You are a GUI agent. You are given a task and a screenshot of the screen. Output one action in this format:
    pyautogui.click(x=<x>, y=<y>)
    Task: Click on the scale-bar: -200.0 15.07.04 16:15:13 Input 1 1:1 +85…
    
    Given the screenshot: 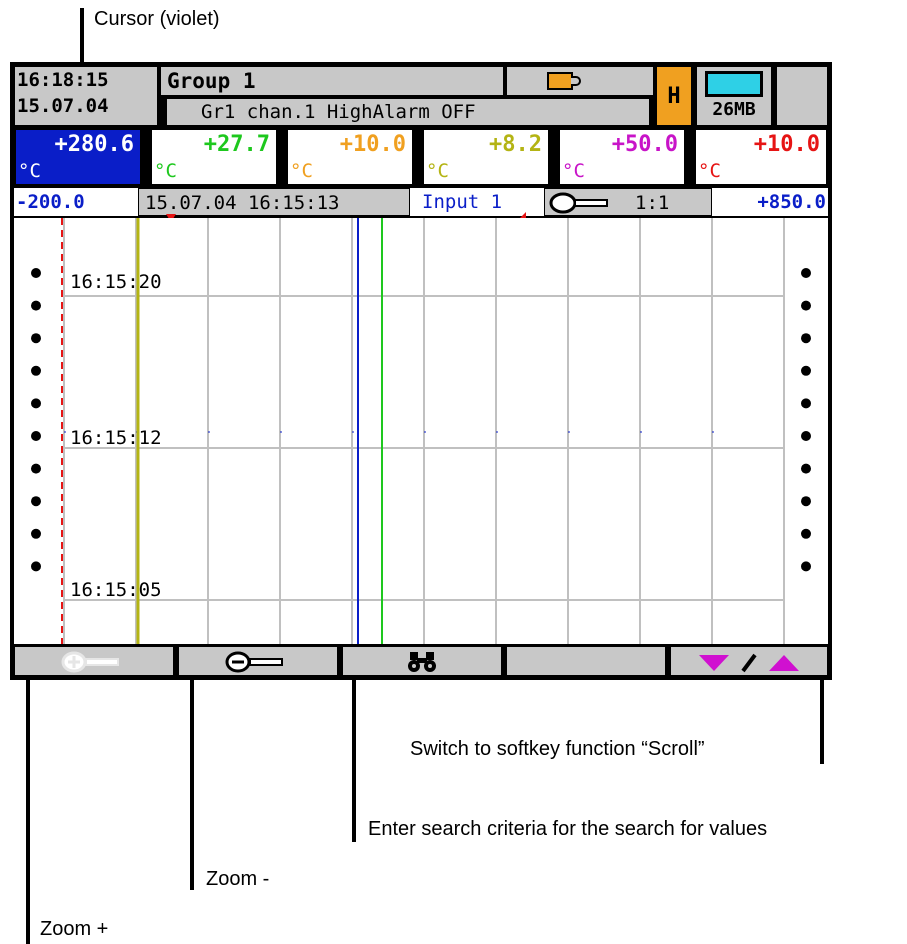 What is the action you would take?
    pyautogui.click(x=421, y=202)
    